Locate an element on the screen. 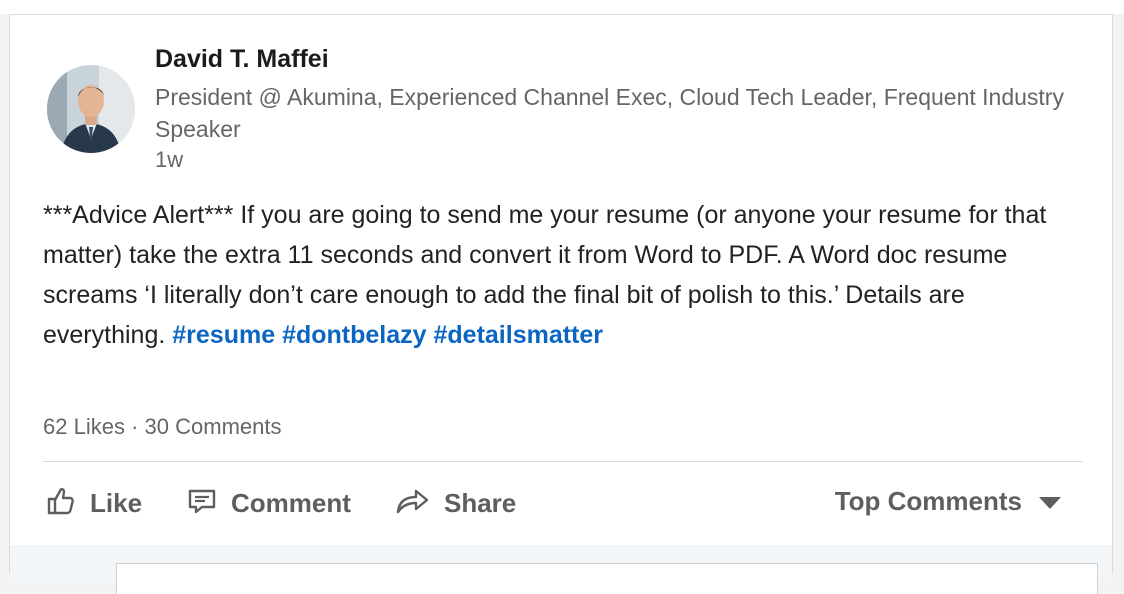 The width and height of the screenshot is (1124, 594). social-counts: 62 Likes · 30 Comments is located at coordinates (162, 427).